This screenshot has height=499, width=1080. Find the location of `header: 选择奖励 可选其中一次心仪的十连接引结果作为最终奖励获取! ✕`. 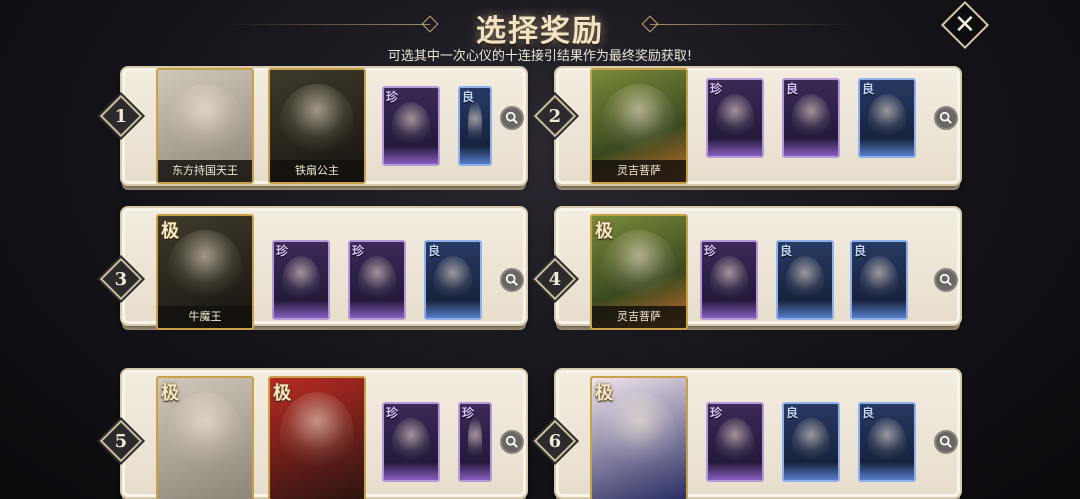

header: 选择奖励 可选其中一次心仪的十连接引结果作为最终奖励获取! ✕ is located at coordinates (540, 35).